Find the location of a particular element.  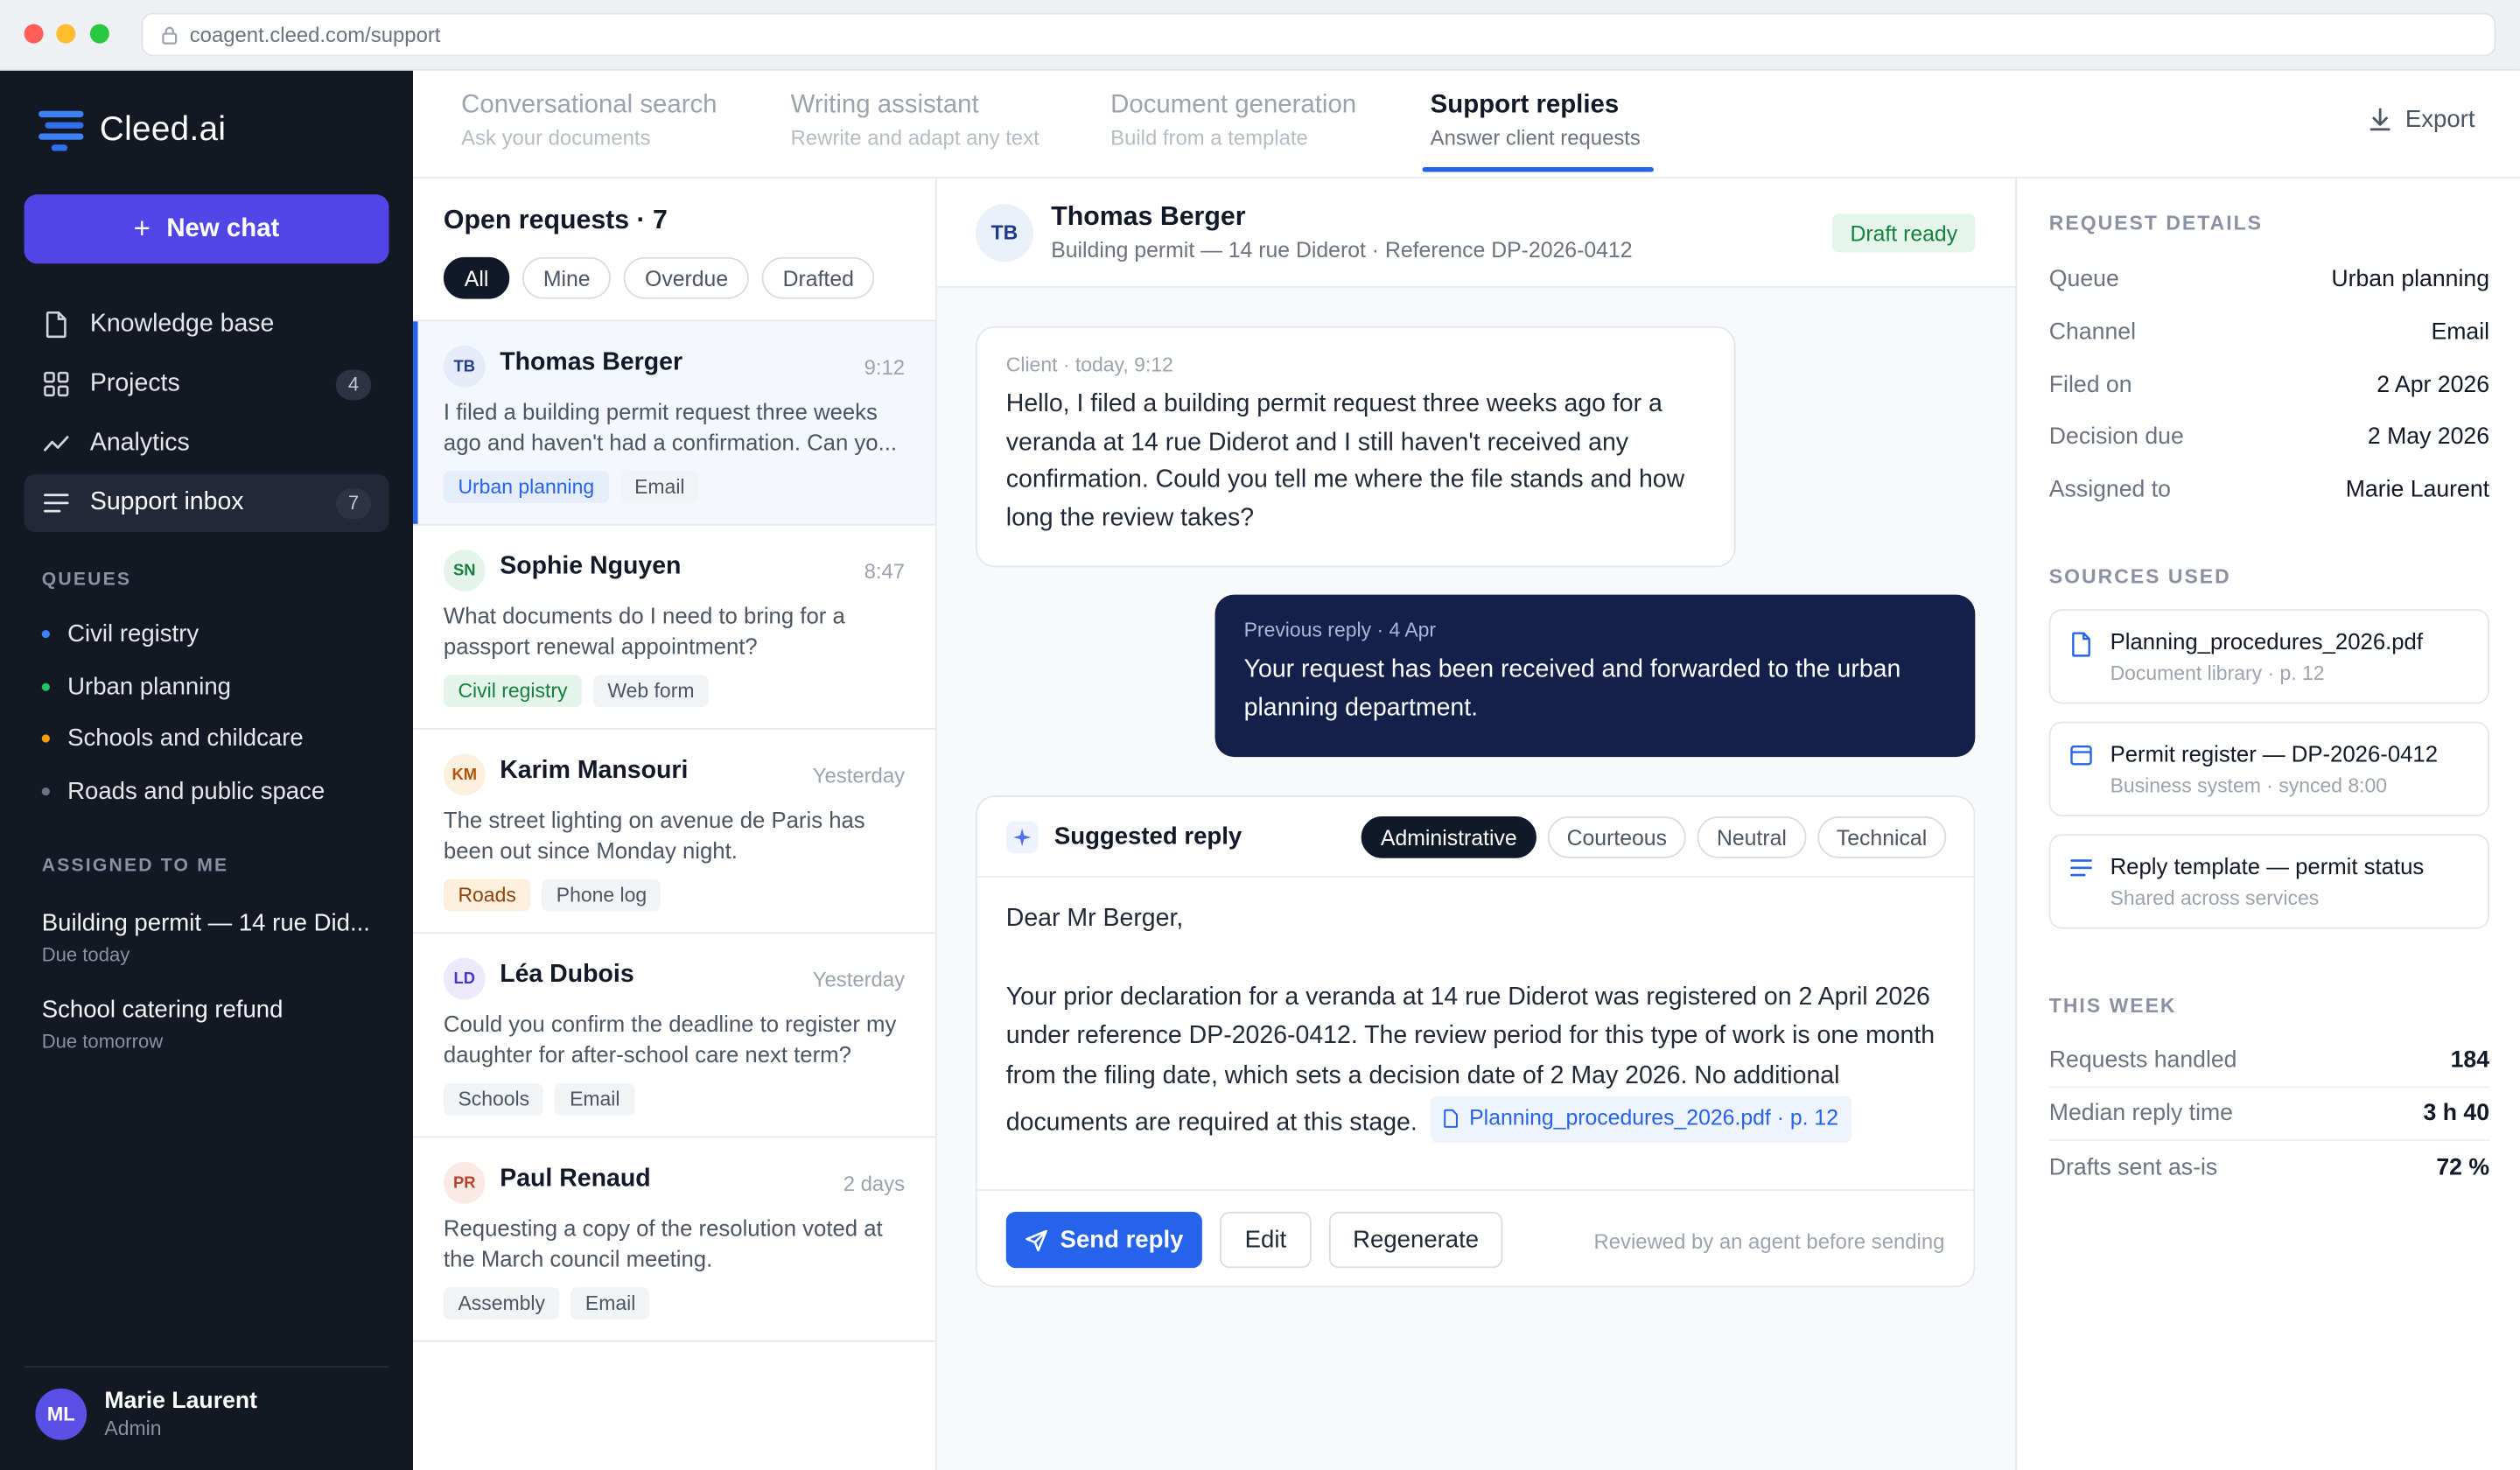

new-chat-button: + New chat is located at coordinates (206, 229).